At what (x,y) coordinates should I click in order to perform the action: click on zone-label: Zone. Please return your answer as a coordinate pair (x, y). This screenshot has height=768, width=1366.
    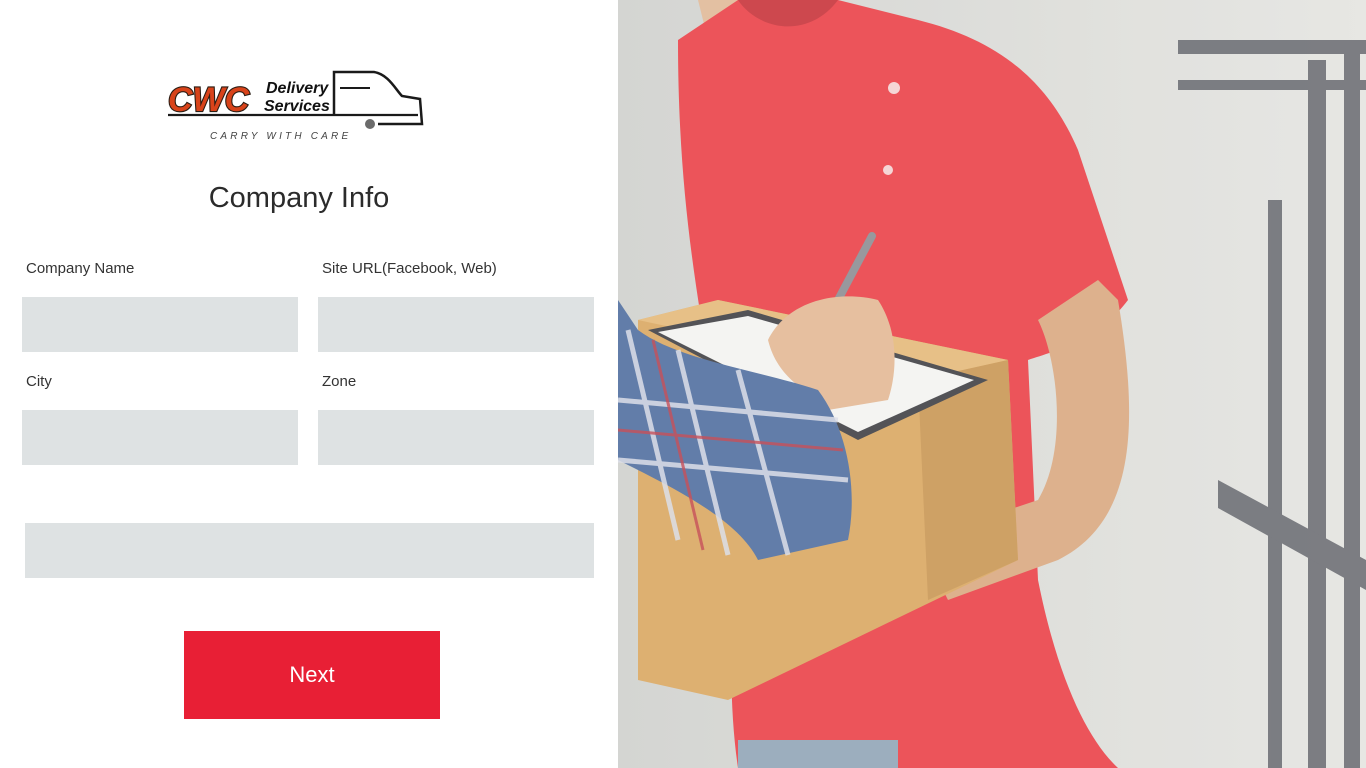
    Looking at the image, I should click on (339, 381).